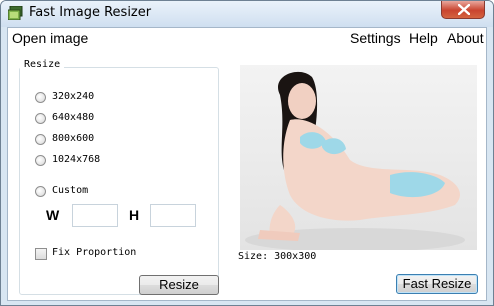 This screenshot has width=494, height=306. Describe the element at coordinates (95, 215) in the screenshot. I see `width-input` at that location.